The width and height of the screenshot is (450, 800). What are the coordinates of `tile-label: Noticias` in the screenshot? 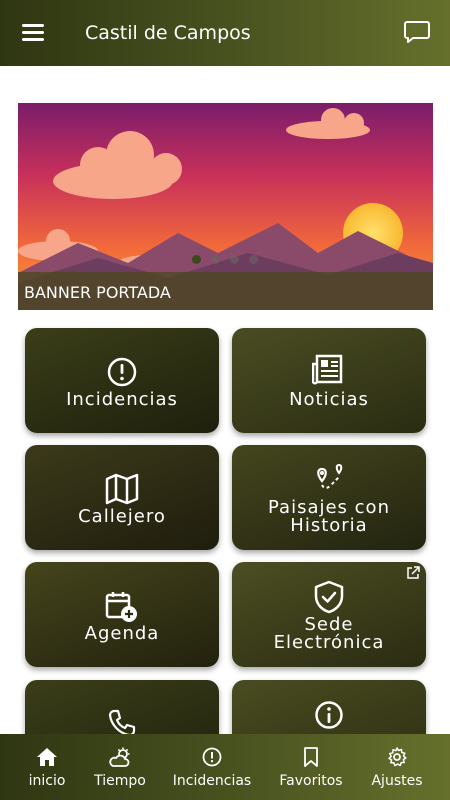 It's located at (329, 399).